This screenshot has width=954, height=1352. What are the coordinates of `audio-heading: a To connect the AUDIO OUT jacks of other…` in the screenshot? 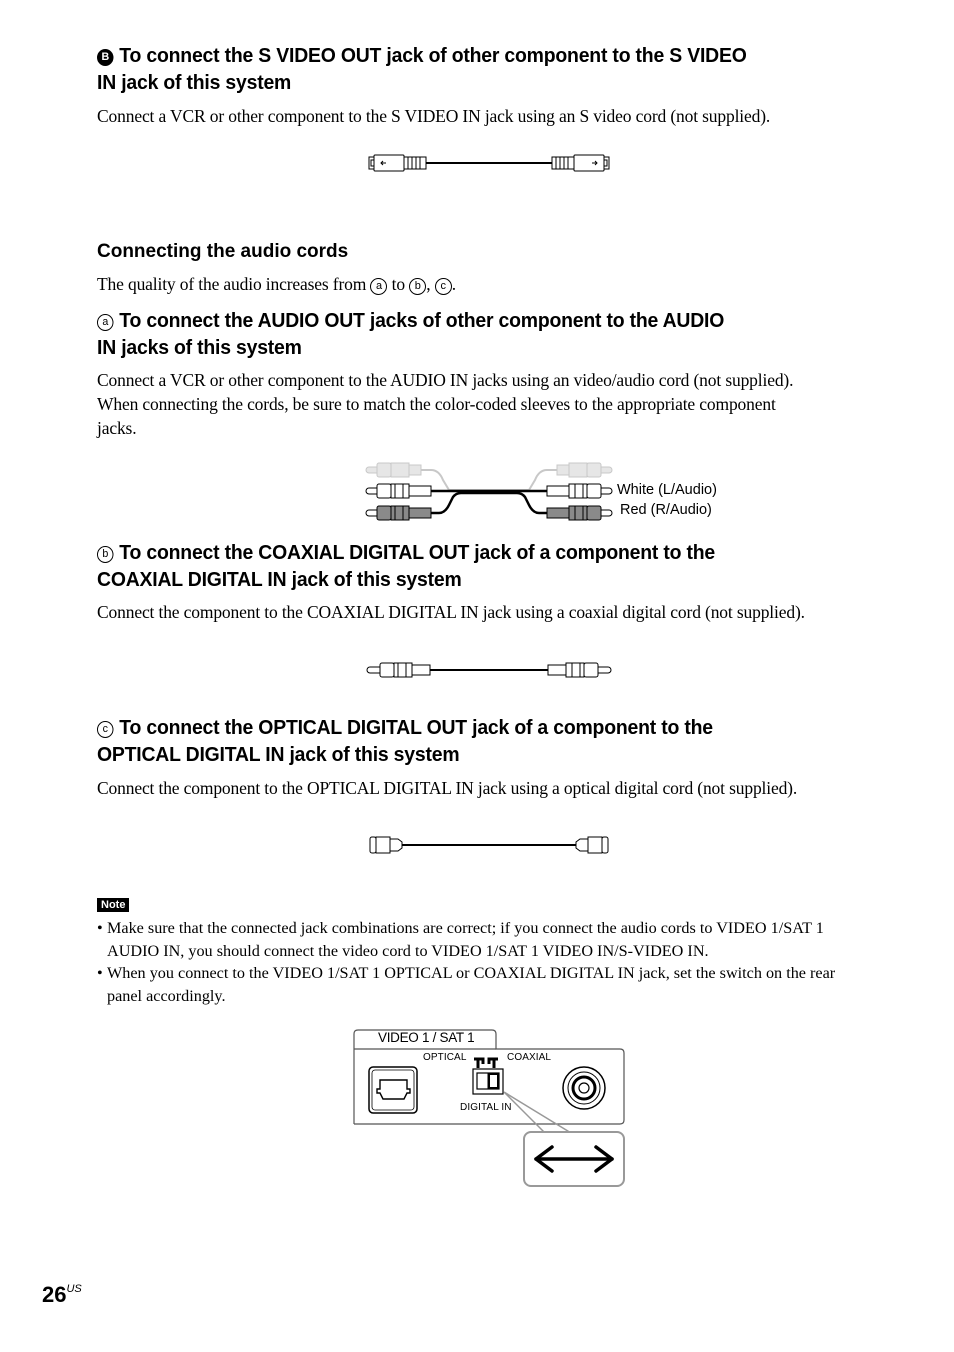 It's located at (485, 335).